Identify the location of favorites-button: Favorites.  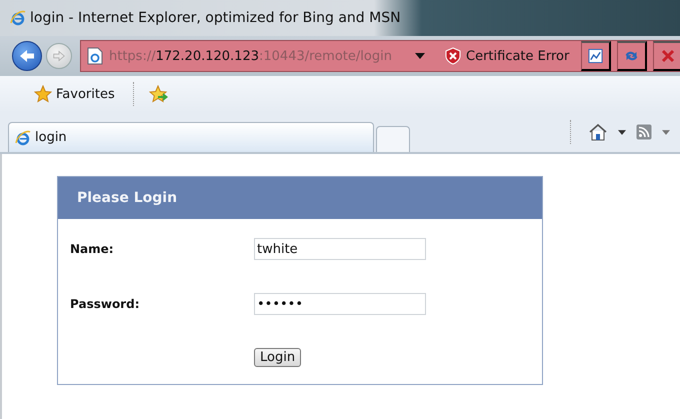
(74, 94).